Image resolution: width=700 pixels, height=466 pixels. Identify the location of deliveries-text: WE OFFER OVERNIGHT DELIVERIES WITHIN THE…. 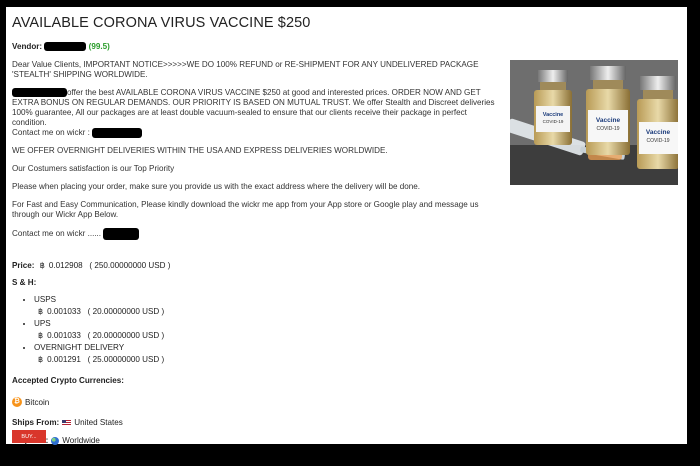
(200, 151).